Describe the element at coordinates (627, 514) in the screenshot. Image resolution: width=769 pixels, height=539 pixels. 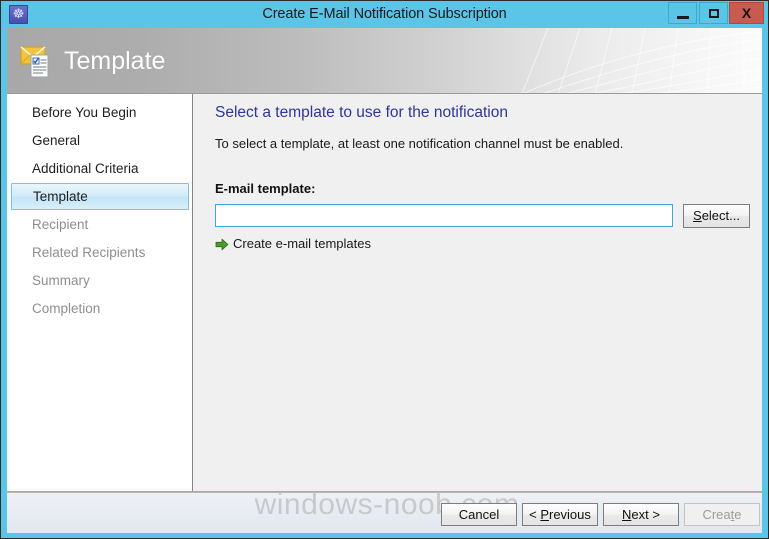
I see `next-button-accesskey: N` at that location.